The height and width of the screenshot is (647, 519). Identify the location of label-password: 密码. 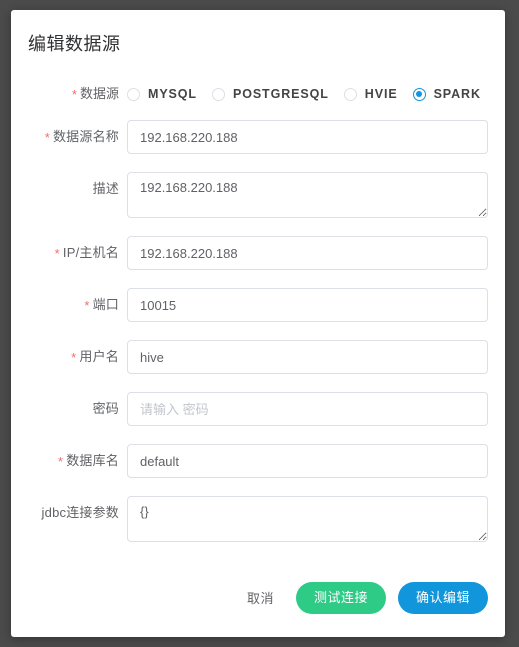
(69, 409).